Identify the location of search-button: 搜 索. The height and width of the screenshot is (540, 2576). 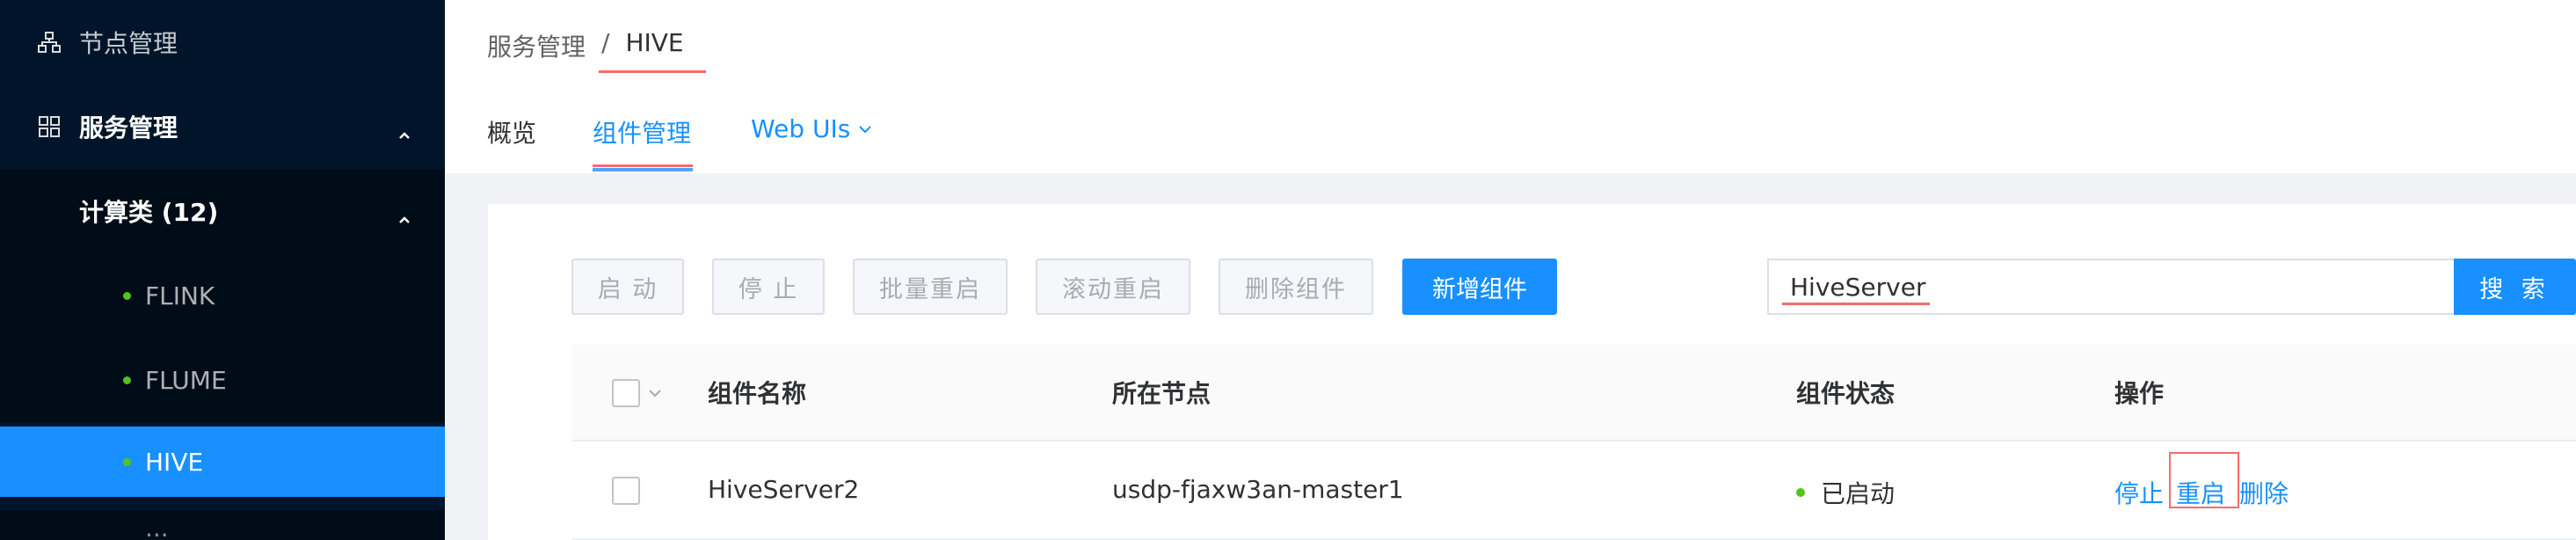
(2515, 287).